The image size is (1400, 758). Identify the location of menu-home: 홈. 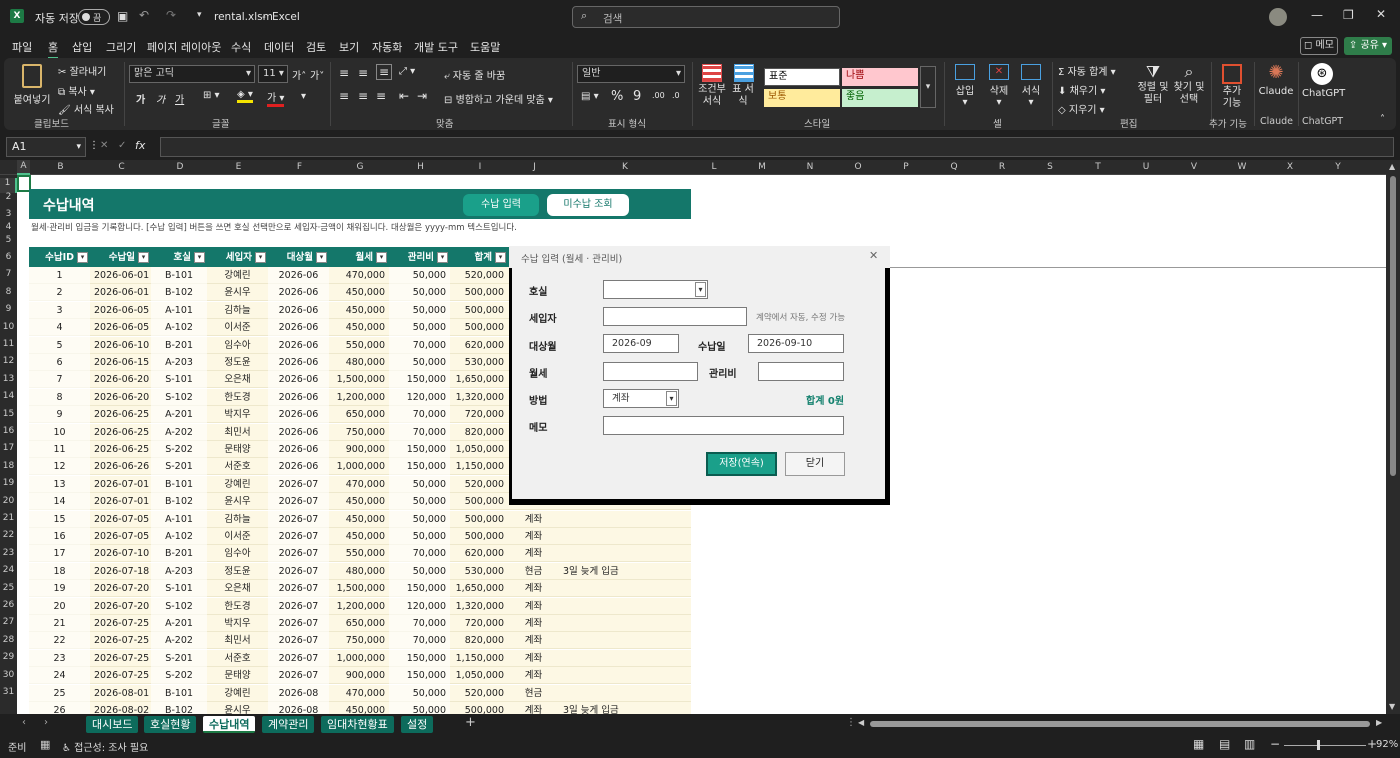
(53, 49).